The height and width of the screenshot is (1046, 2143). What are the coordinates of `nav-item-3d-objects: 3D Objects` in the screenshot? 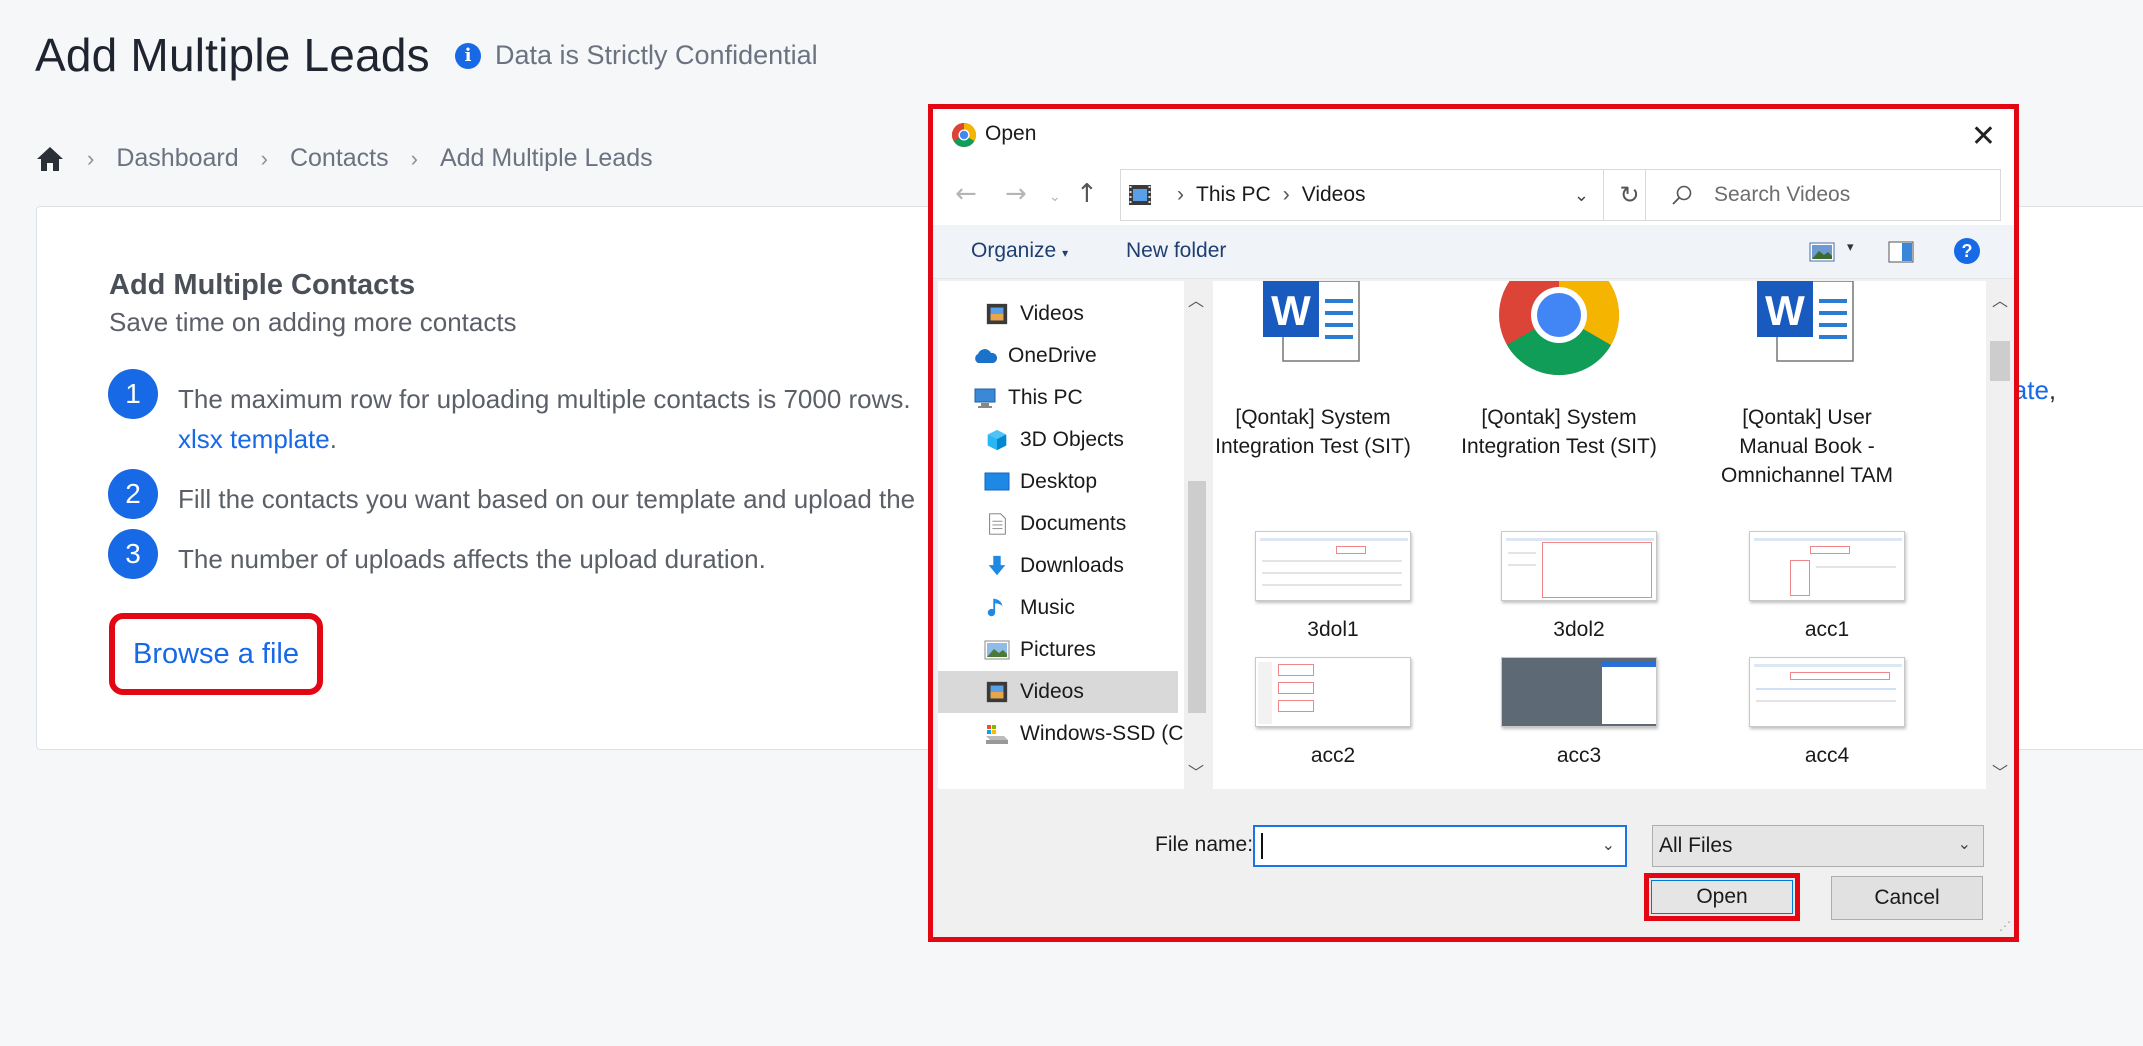 It's located at (1058, 440).